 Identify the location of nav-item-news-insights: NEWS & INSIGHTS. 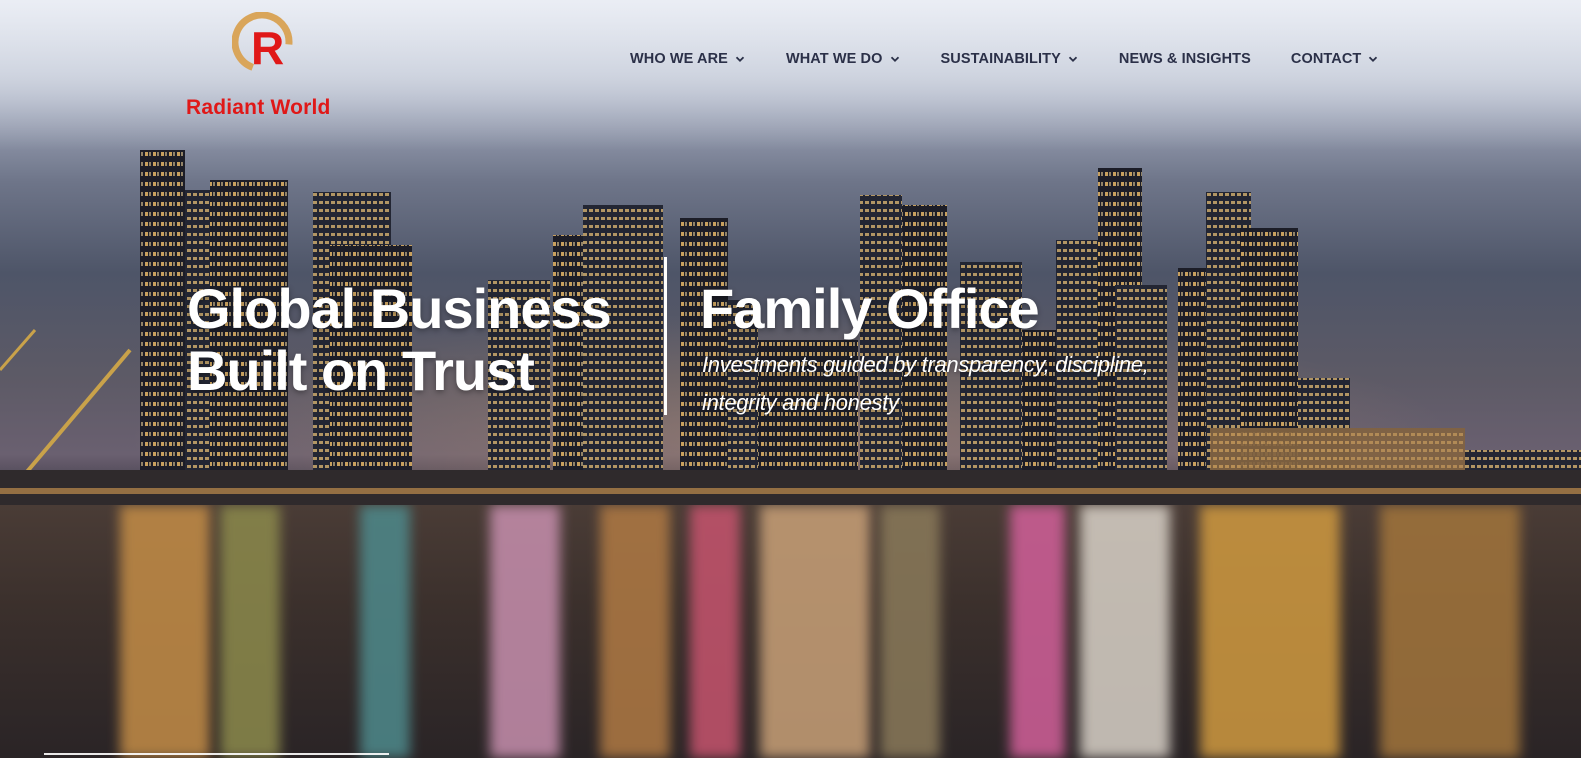
(1185, 59).